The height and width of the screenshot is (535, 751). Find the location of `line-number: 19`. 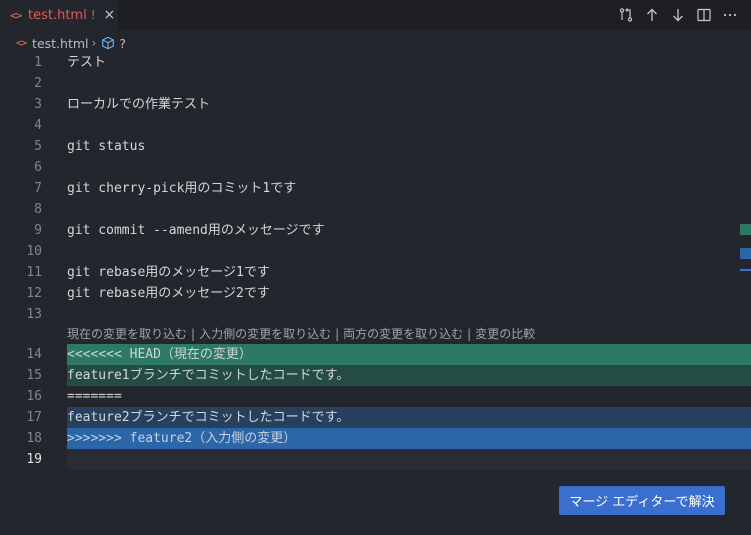

line-number: 19 is located at coordinates (34, 459).